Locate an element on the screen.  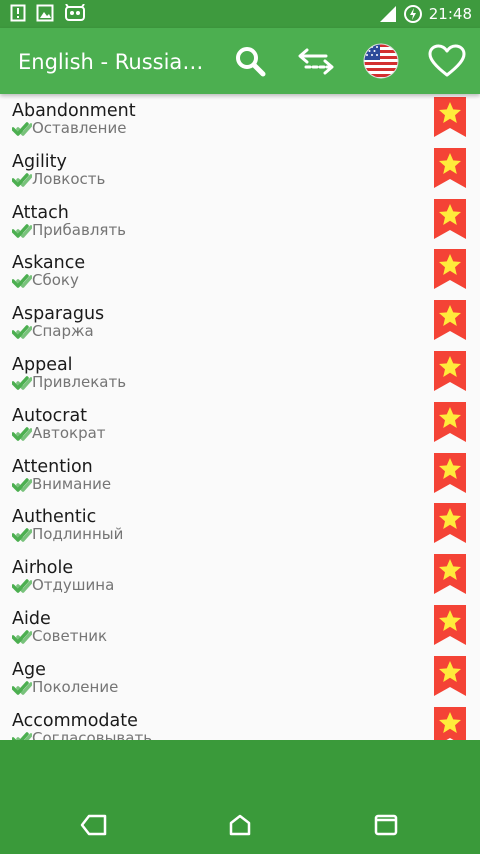
android-notification-icon is located at coordinates (75, 12).